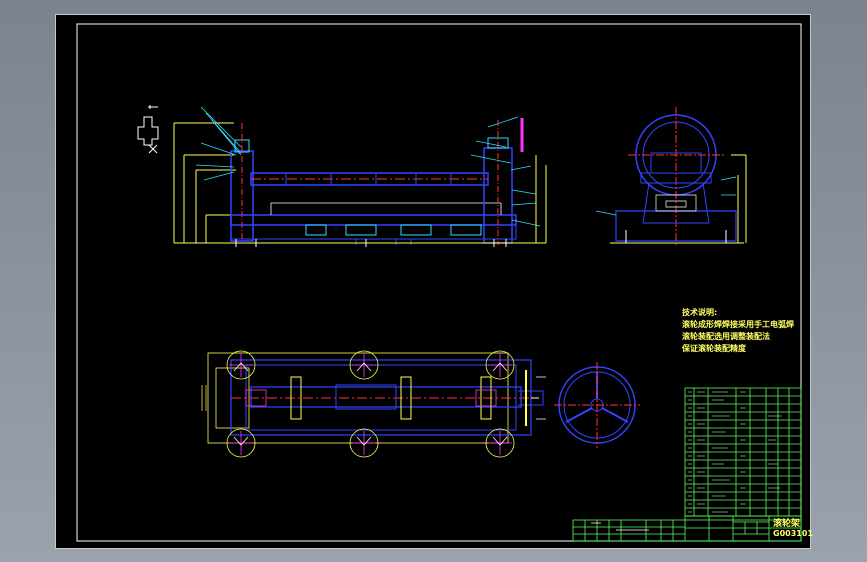 This screenshot has width=867, height=562. I want to click on side-view, so click(671, 177).